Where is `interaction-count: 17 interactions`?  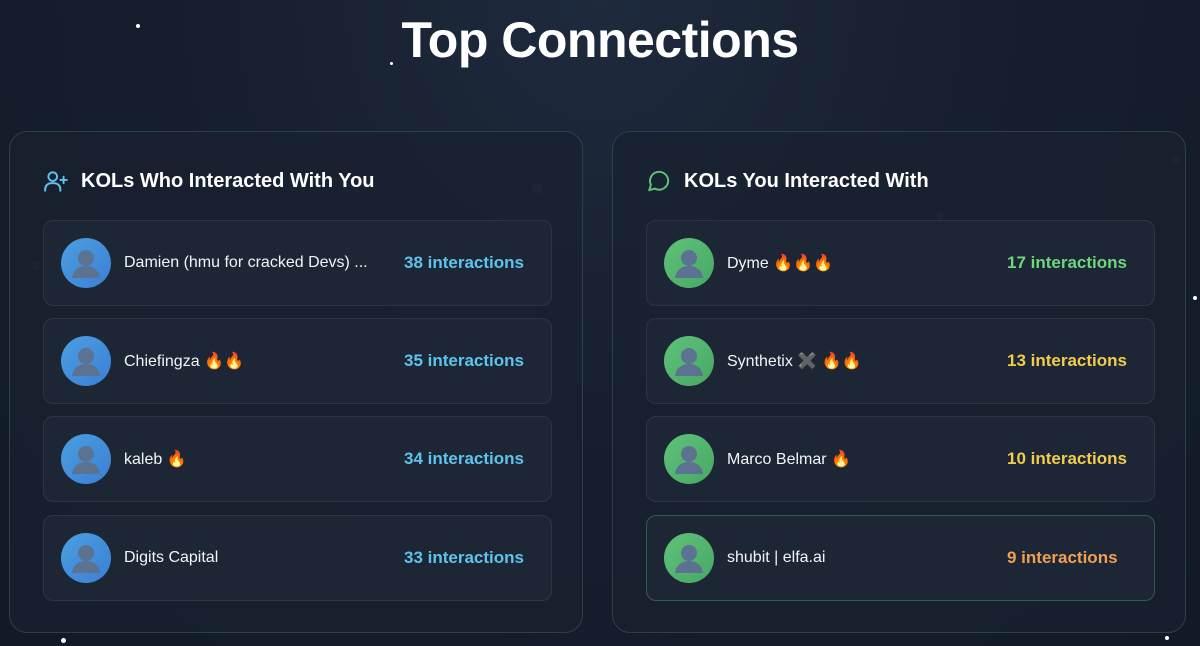 interaction-count: 17 interactions is located at coordinates (1067, 262).